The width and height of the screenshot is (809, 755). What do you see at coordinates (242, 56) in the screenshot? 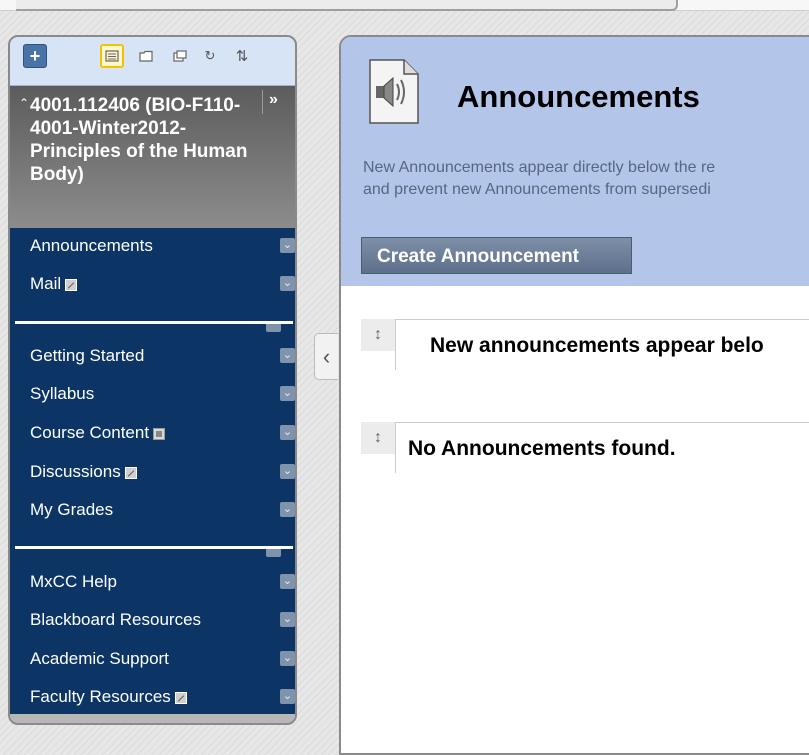
I see `reorder-icon: ⇅` at bounding box center [242, 56].